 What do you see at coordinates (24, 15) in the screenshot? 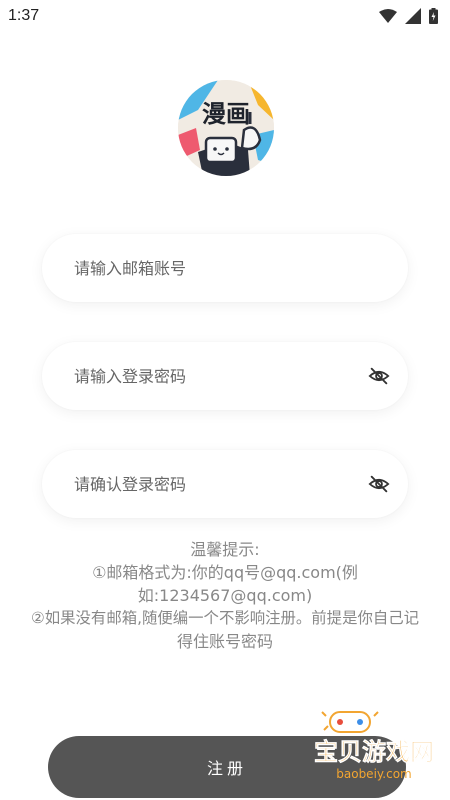
I see `status-time: 1:37` at bounding box center [24, 15].